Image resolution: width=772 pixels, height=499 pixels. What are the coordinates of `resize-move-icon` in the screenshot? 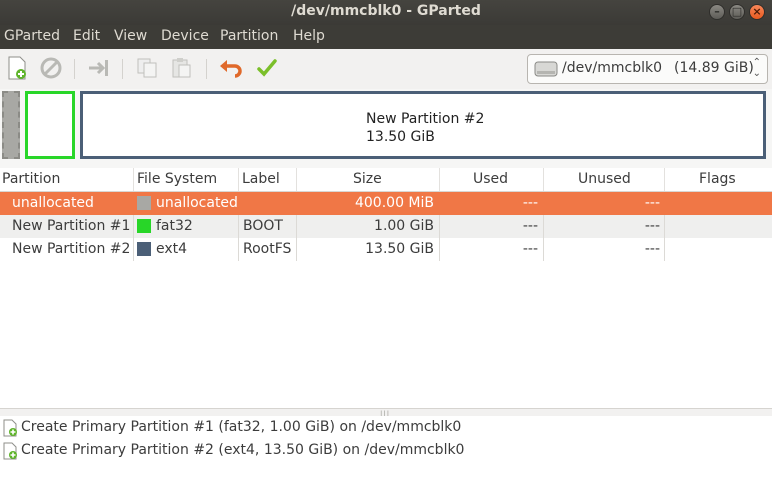 It's located at (98, 68).